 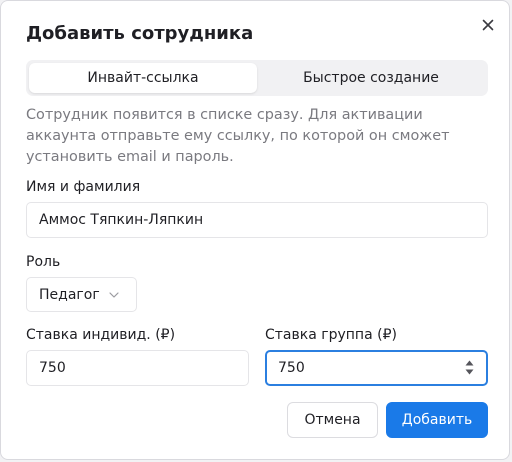 I want to click on name-label: Имя и фамилия, so click(x=83, y=187).